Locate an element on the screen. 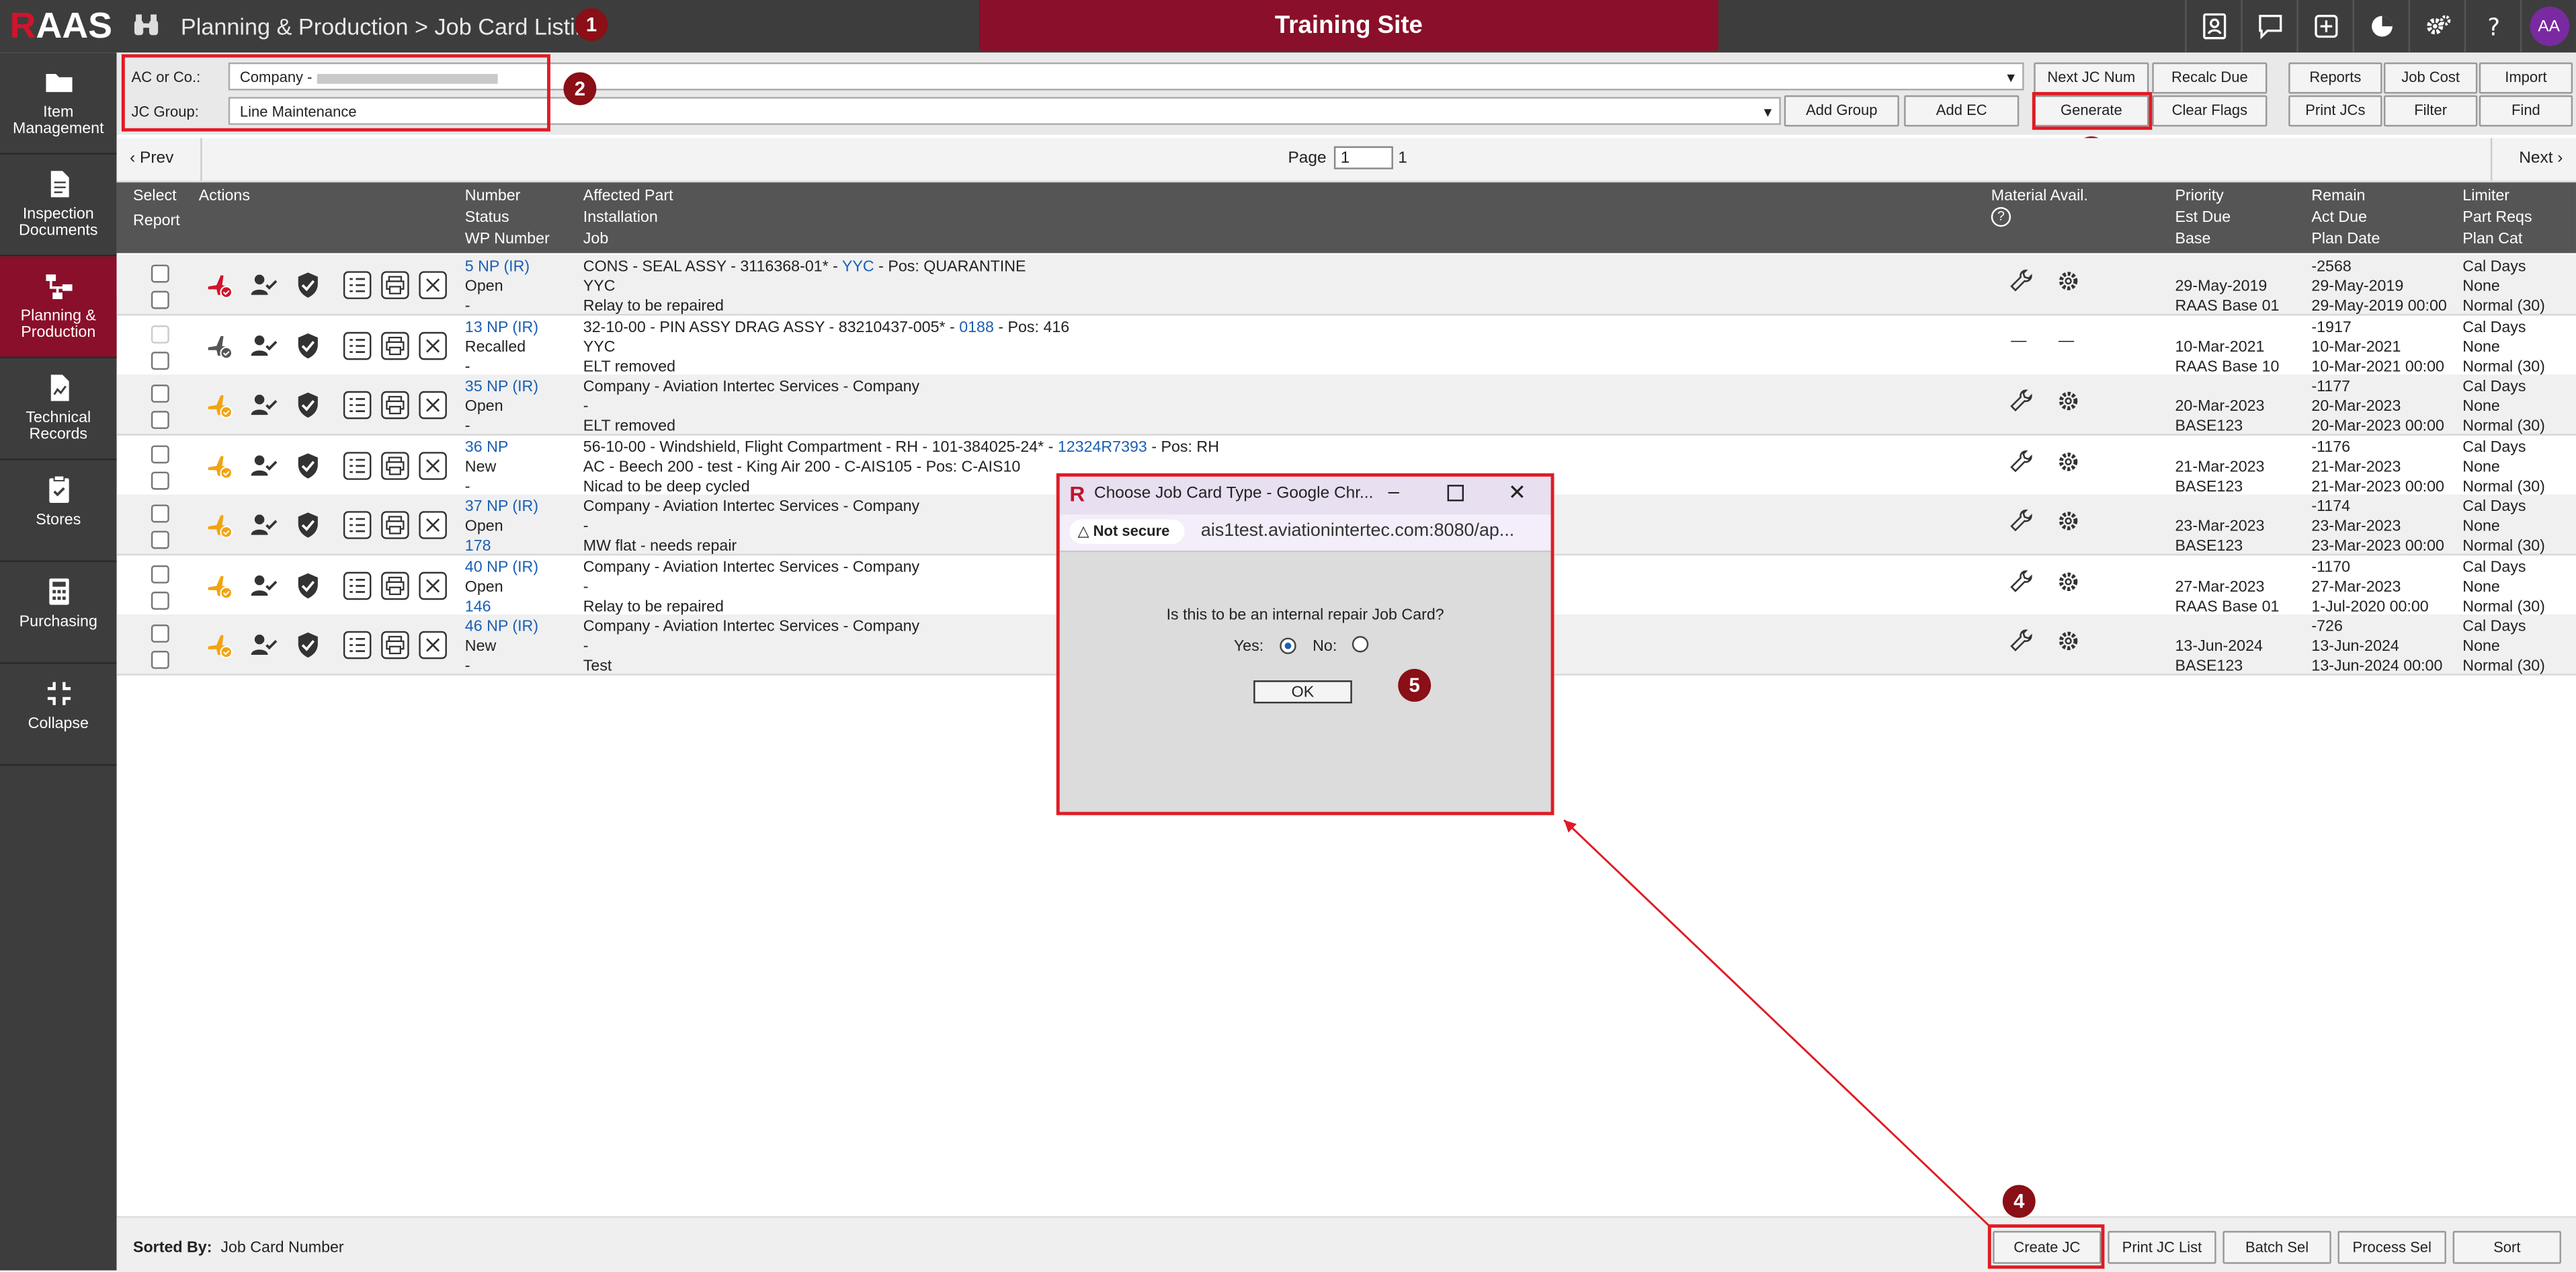 This screenshot has height=1272, width=2576. reports-button: Reports is located at coordinates (2335, 78).